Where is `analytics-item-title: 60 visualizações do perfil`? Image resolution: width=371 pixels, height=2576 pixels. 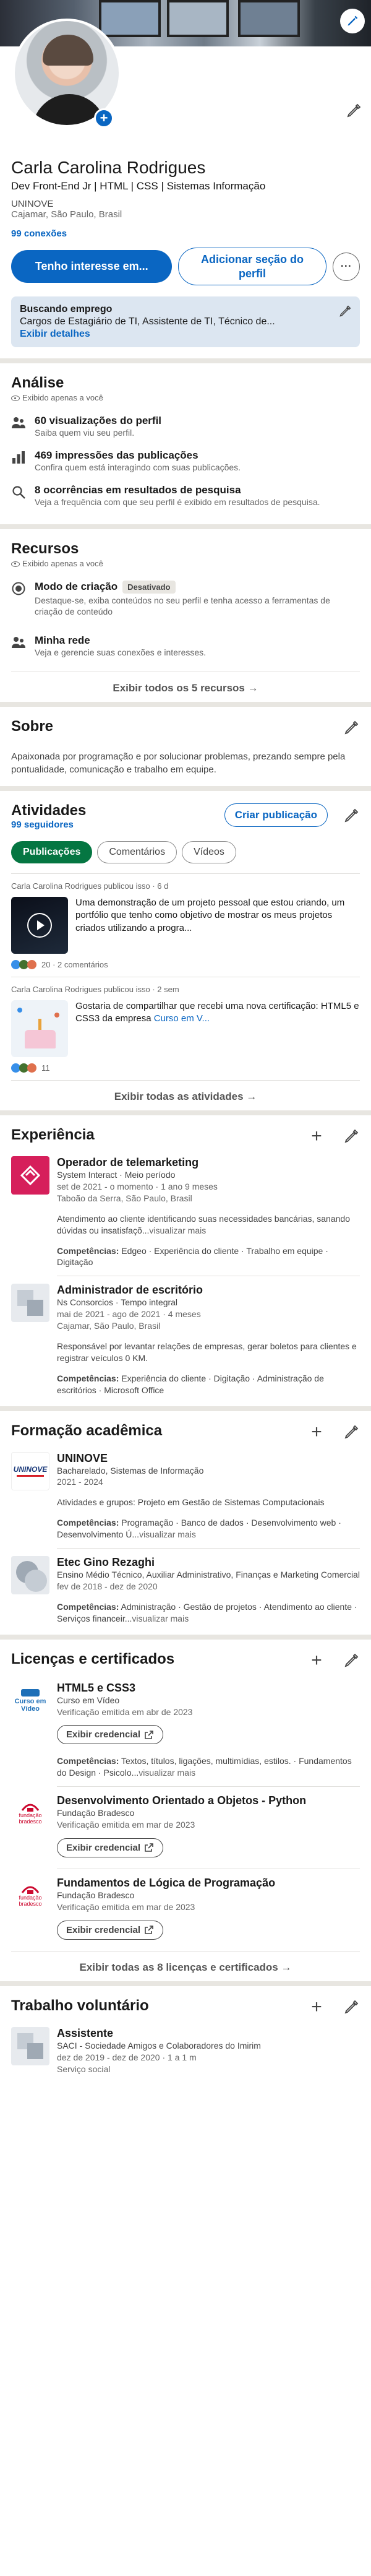 analytics-item-title: 60 visualizações do perfil is located at coordinates (98, 420).